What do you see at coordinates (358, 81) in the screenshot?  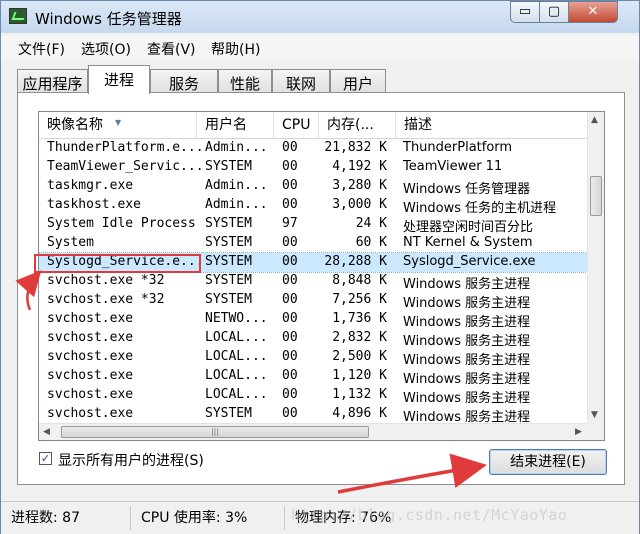 I see `tab-users: 用户` at bounding box center [358, 81].